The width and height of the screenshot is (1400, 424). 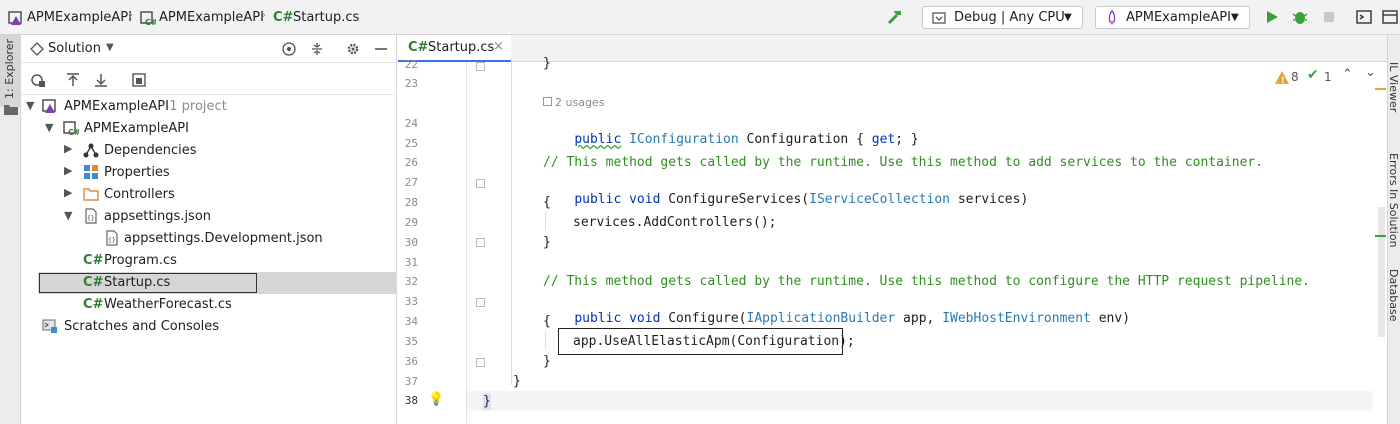 What do you see at coordinates (1347, 74) in the screenshot?
I see `chevron-up-icon: ⌃` at bounding box center [1347, 74].